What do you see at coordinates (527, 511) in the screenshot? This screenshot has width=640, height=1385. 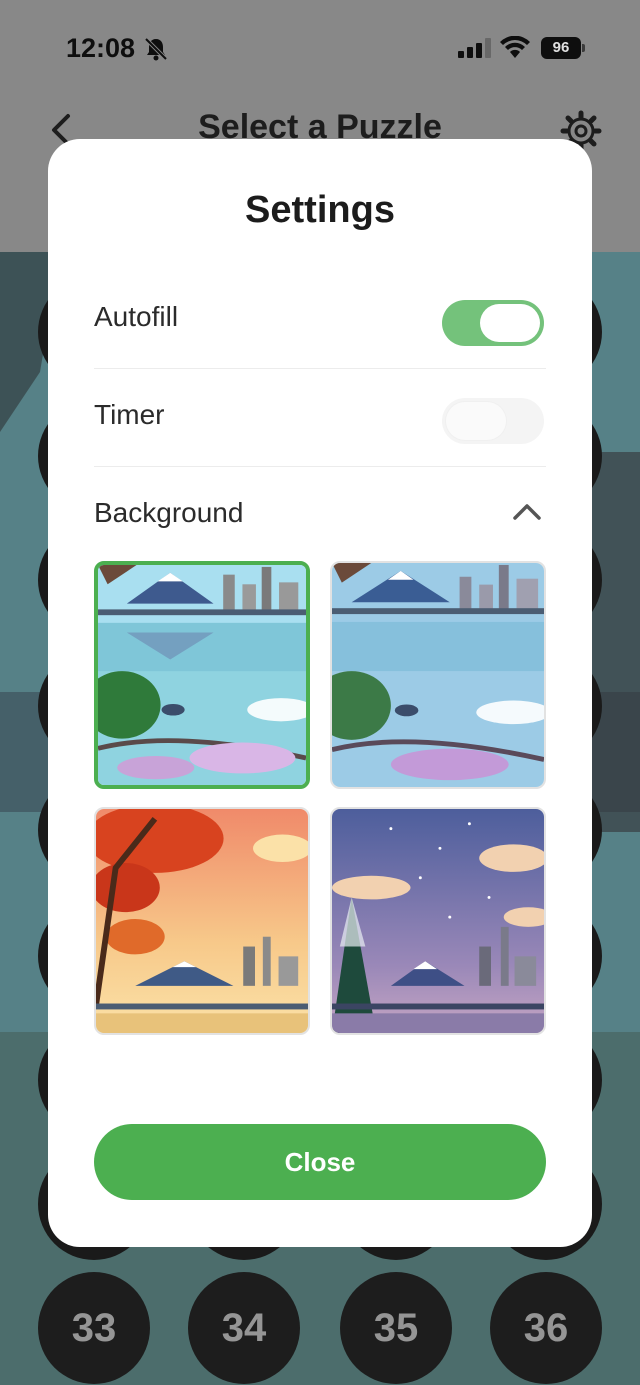 I see `chevron-up-icon` at bounding box center [527, 511].